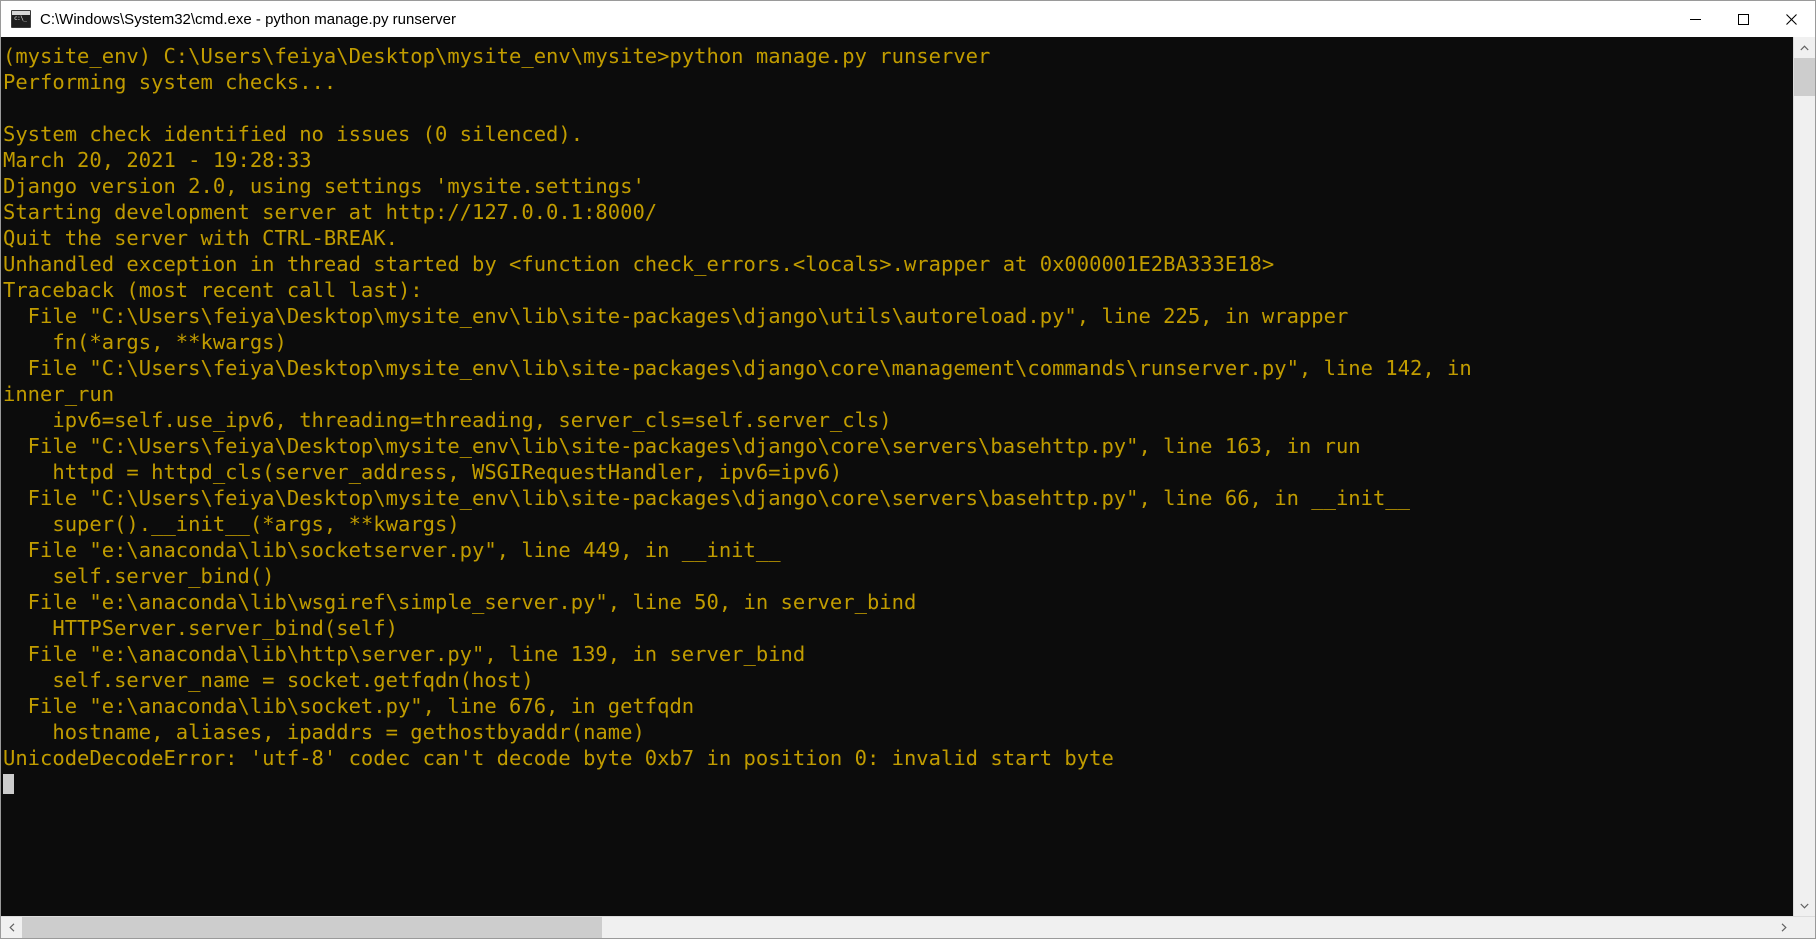 This screenshot has width=1816, height=939. I want to click on close-button, so click(1791, 19).